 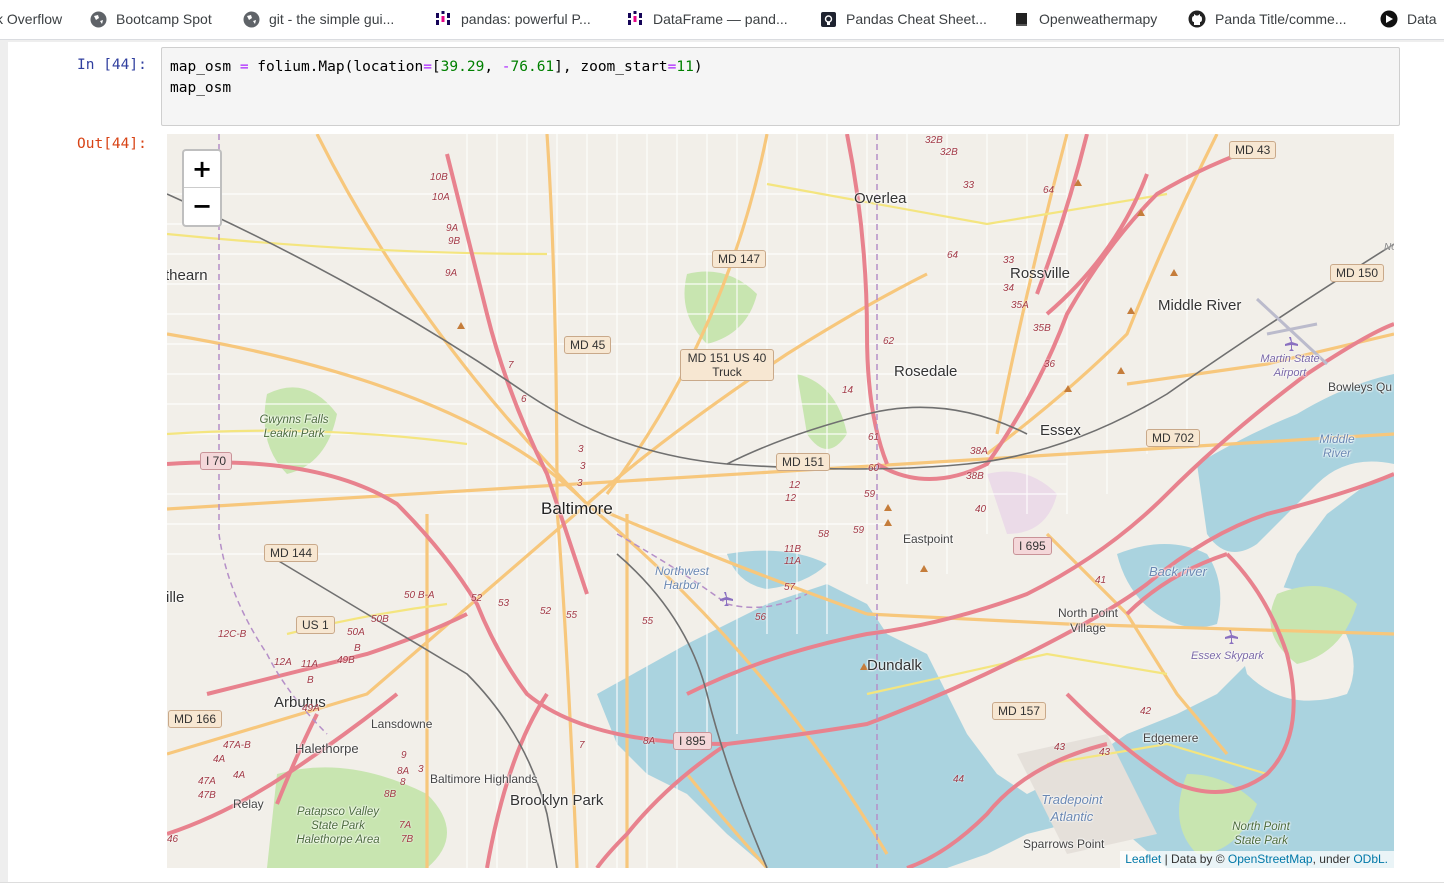 What do you see at coordinates (403, 782) in the screenshot?
I see `exit-number: 8` at bounding box center [403, 782].